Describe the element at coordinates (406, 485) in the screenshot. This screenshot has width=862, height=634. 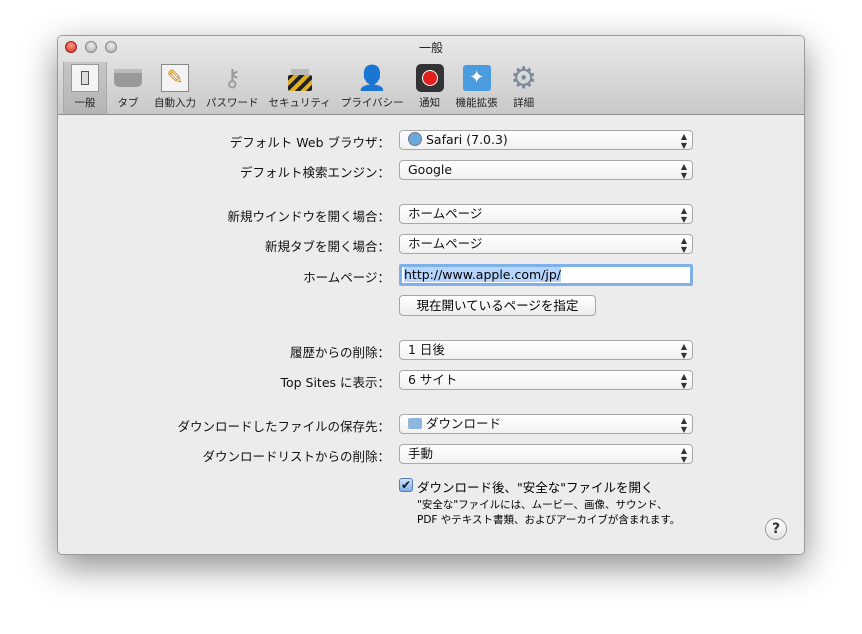
I see `open-safe-files-checkbox: ✔` at that location.